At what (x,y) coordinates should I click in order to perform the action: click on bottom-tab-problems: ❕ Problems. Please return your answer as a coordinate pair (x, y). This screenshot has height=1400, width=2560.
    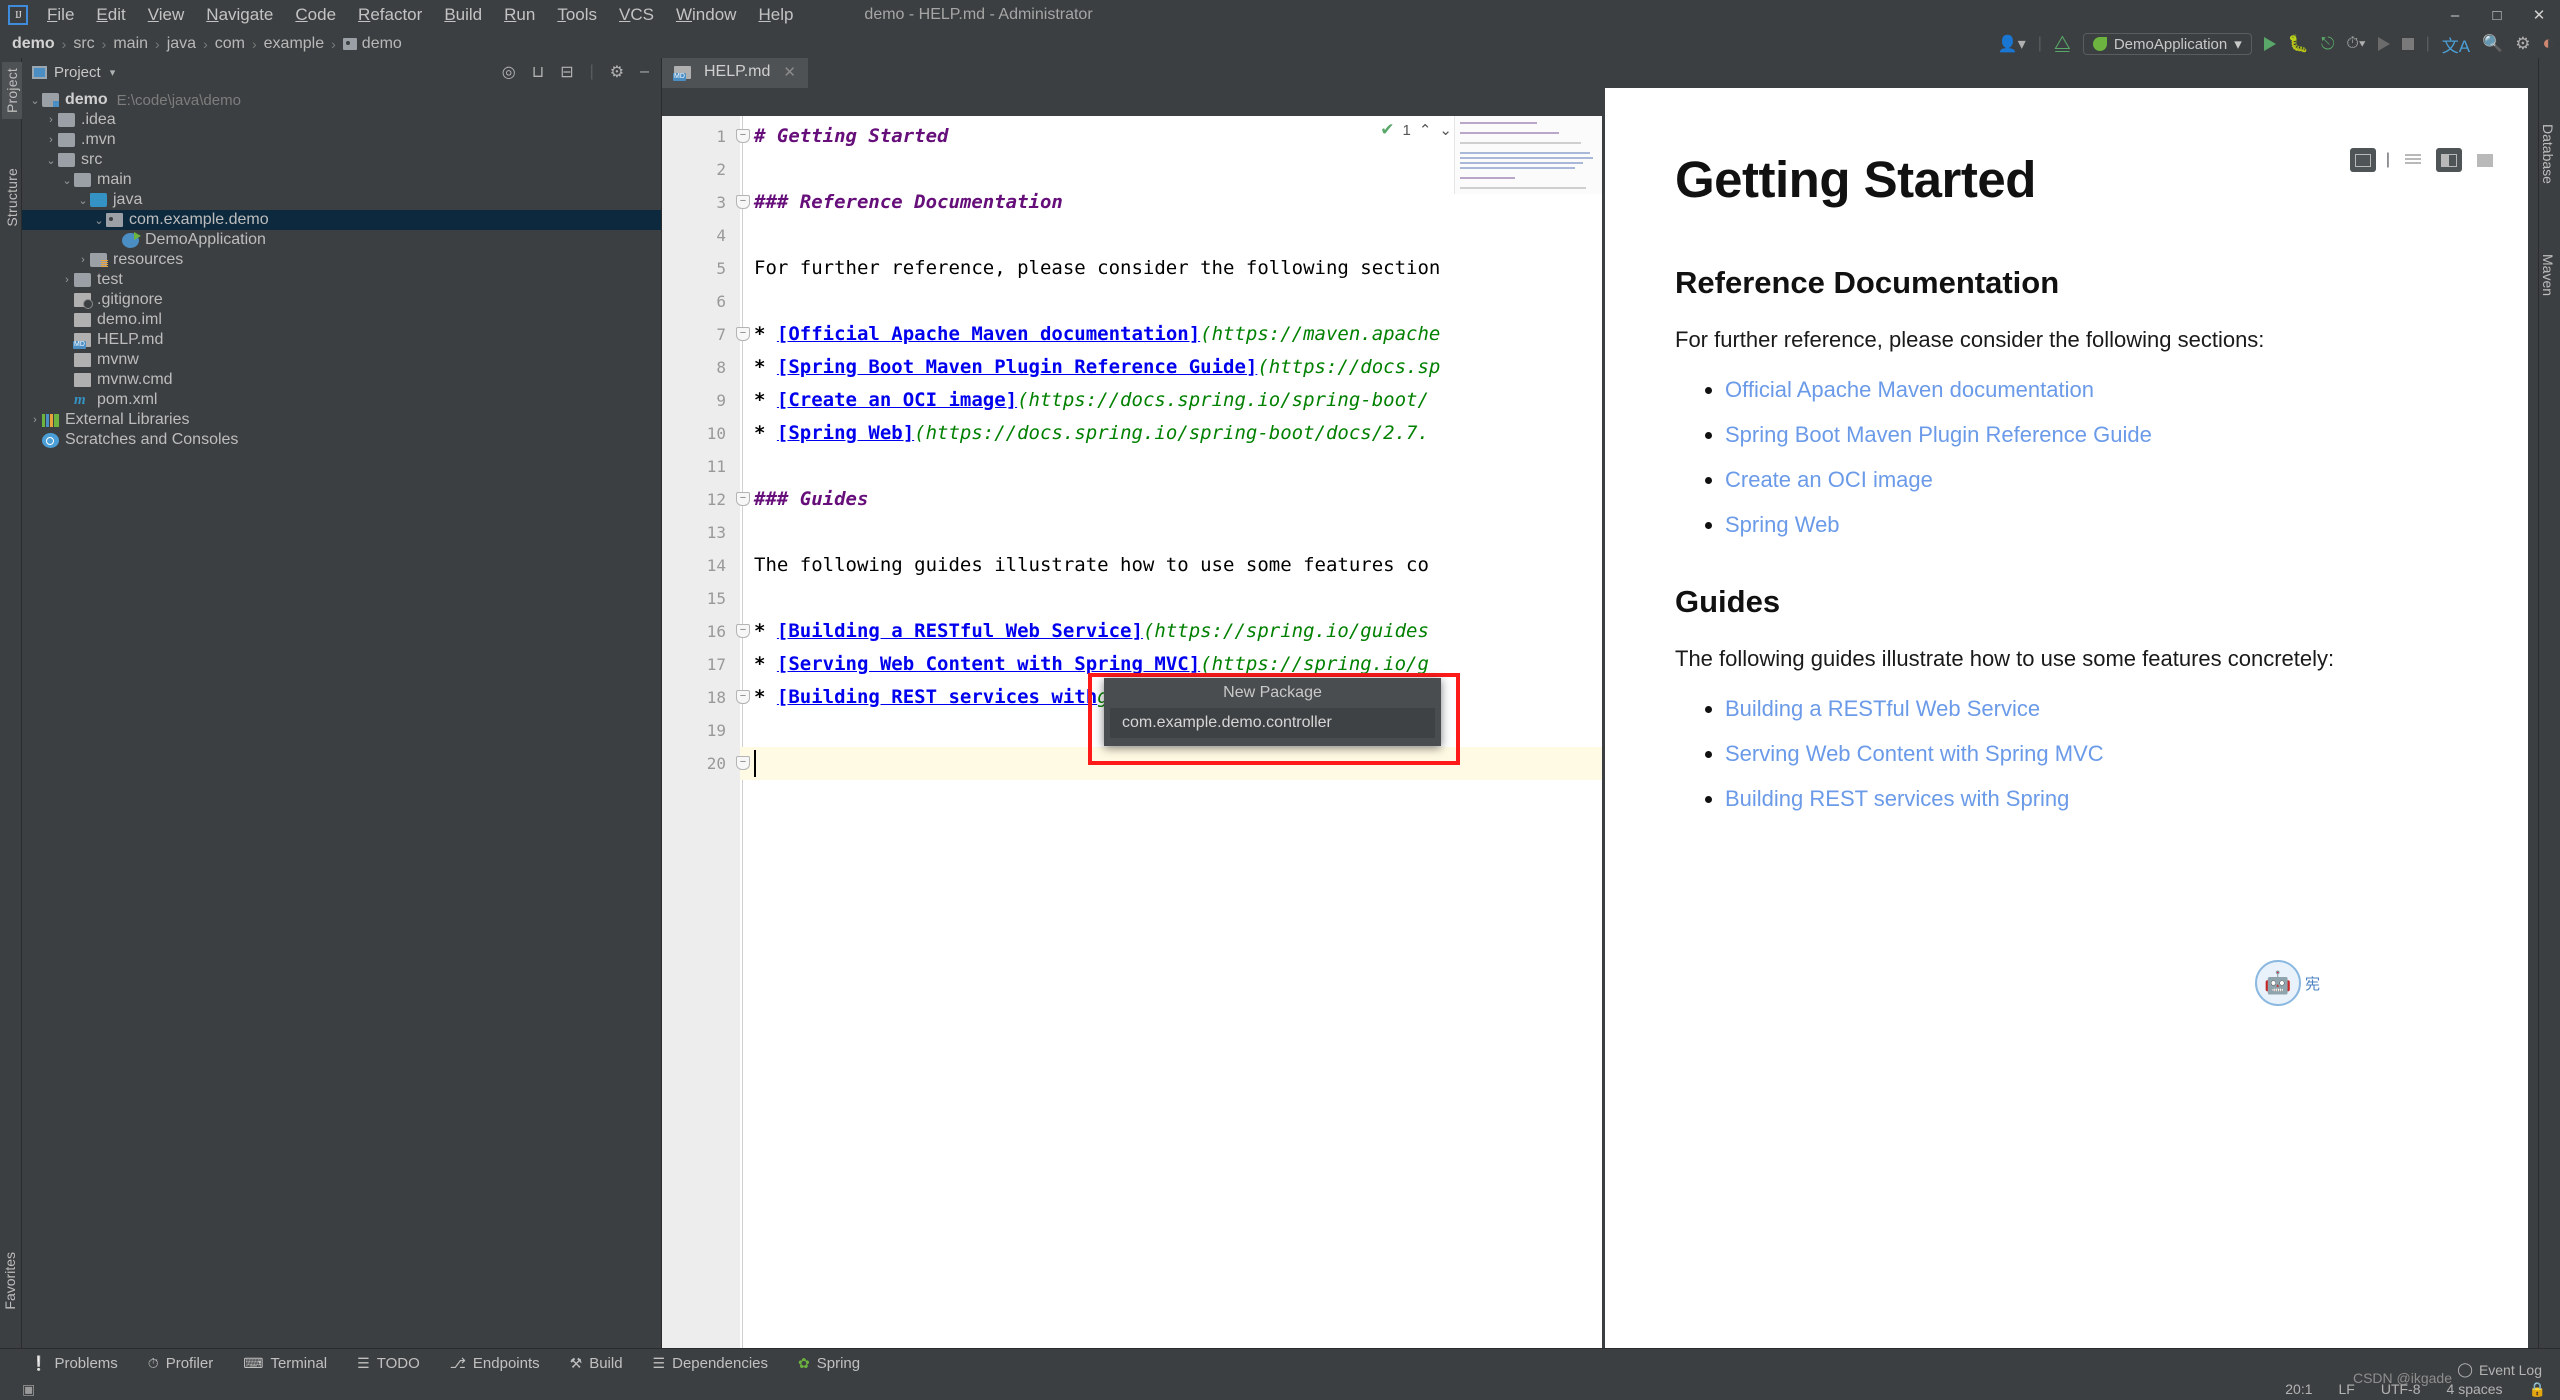
    Looking at the image, I should click on (74, 1363).